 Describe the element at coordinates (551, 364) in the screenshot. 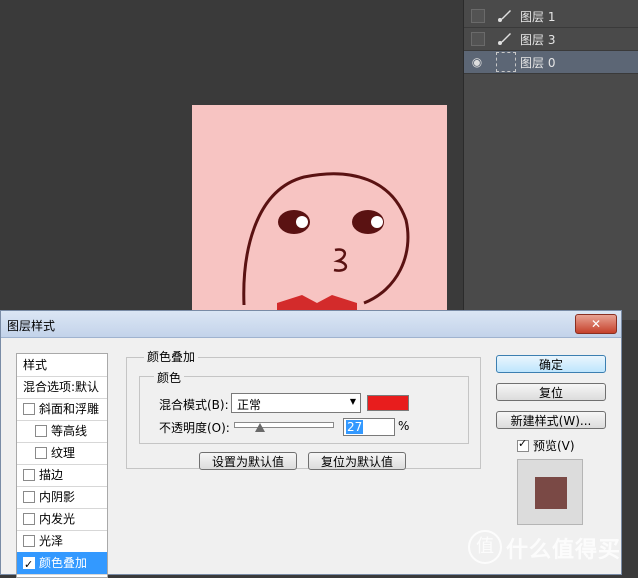

I see `ok-button: 确定` at that location.